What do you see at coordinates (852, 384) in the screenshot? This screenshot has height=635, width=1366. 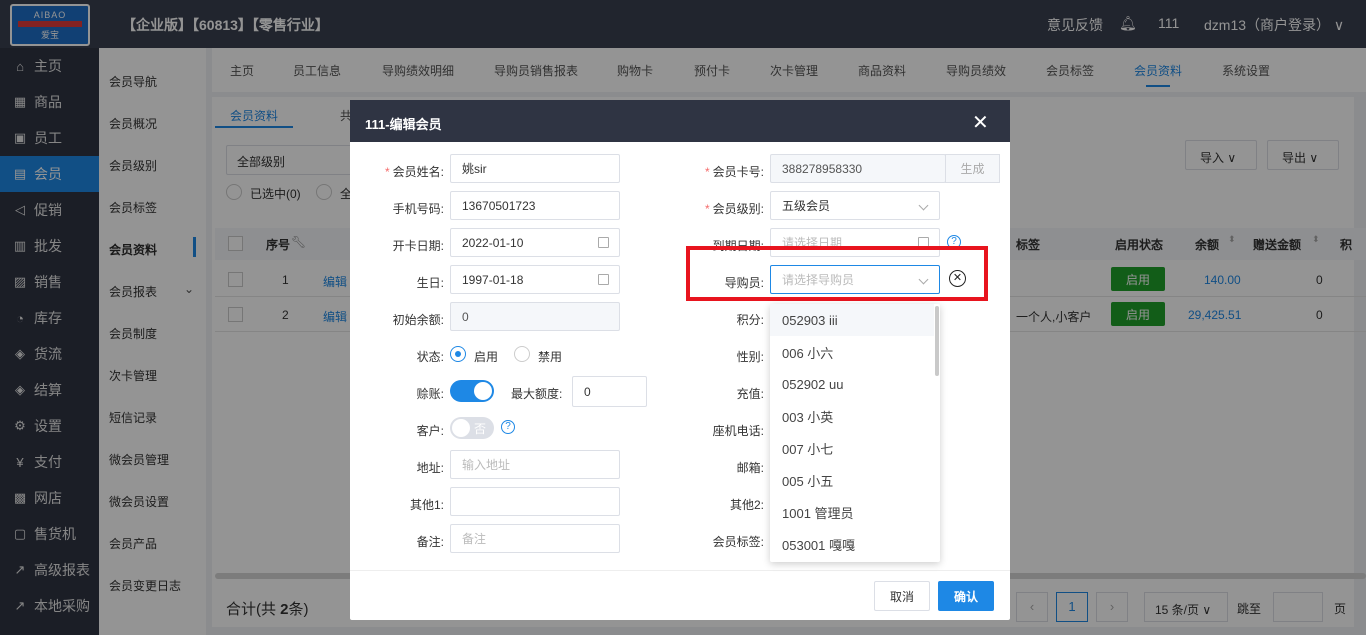 I see `guide-option: 052902 uu` at bounding box center [852, 384].